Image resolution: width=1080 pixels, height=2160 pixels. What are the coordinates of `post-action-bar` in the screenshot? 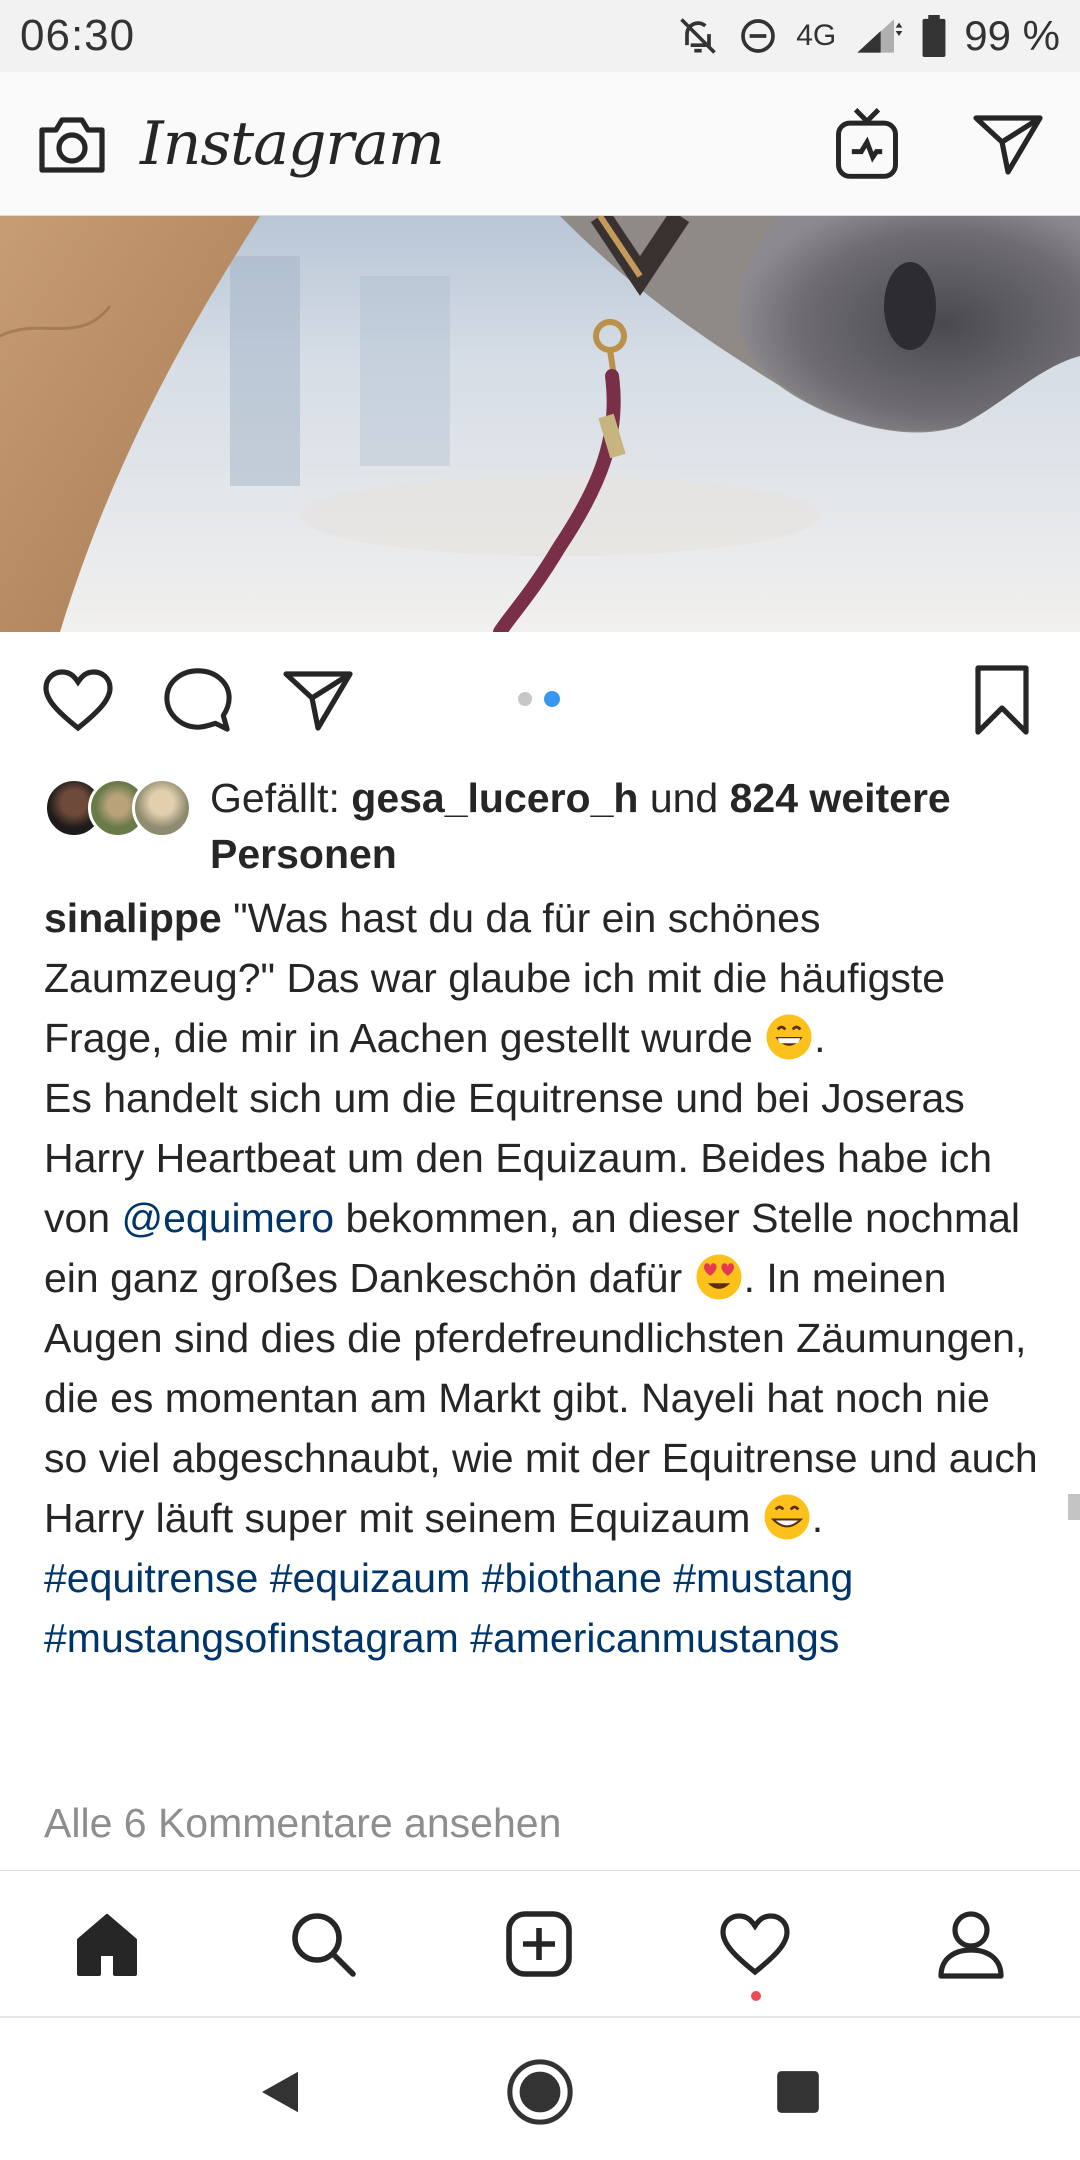 It's located at (540, 700).